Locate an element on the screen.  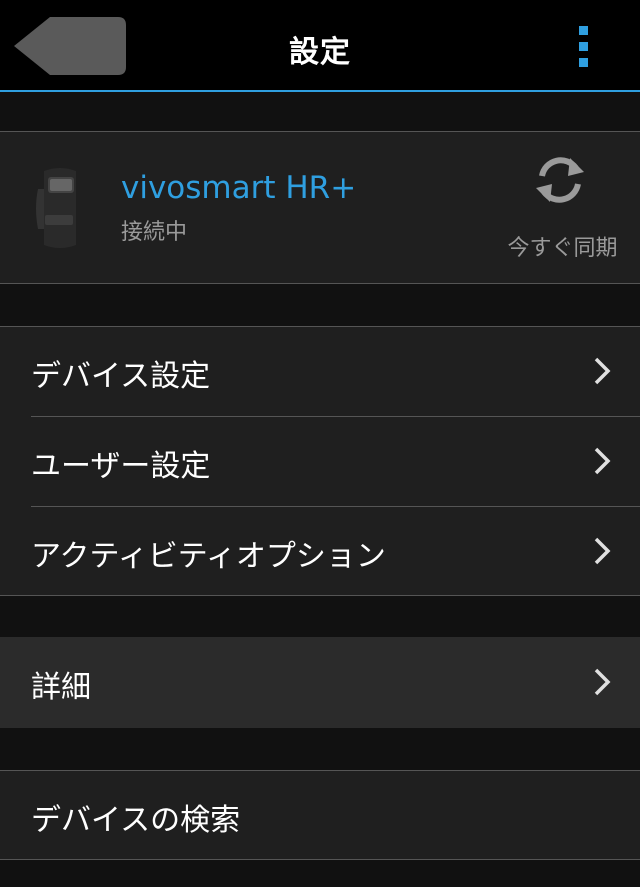
device-name: vivosmart HR+ is located at coordinates (239, 188).